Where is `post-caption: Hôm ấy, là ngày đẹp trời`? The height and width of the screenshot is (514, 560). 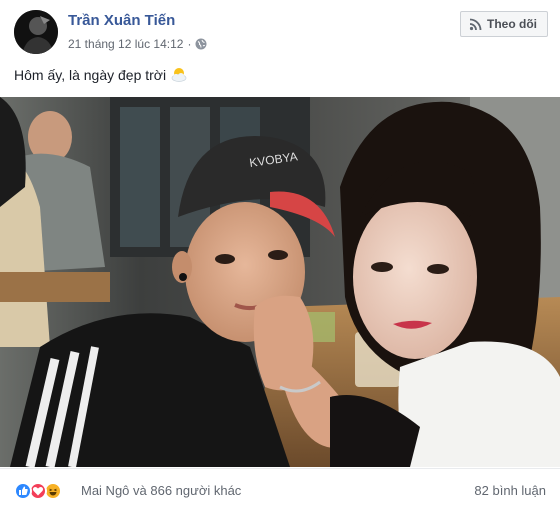 post-caption: Hôm ấy, là ngày đẹp trời is located at coordinates (101, 75).